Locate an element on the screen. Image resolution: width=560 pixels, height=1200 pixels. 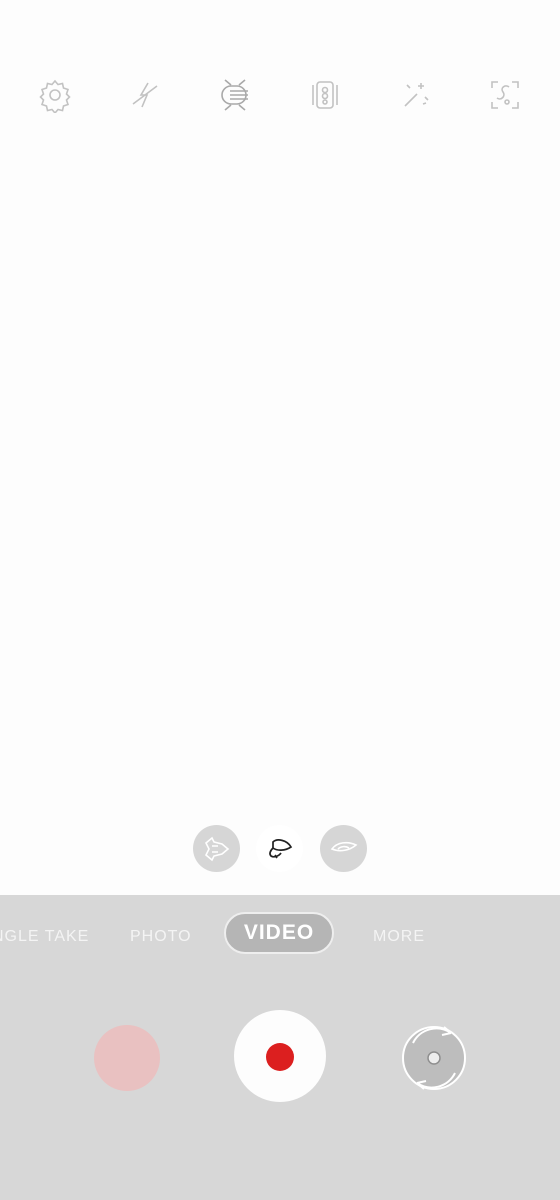
quick-settings-bar is located at coordinates (280, 95).